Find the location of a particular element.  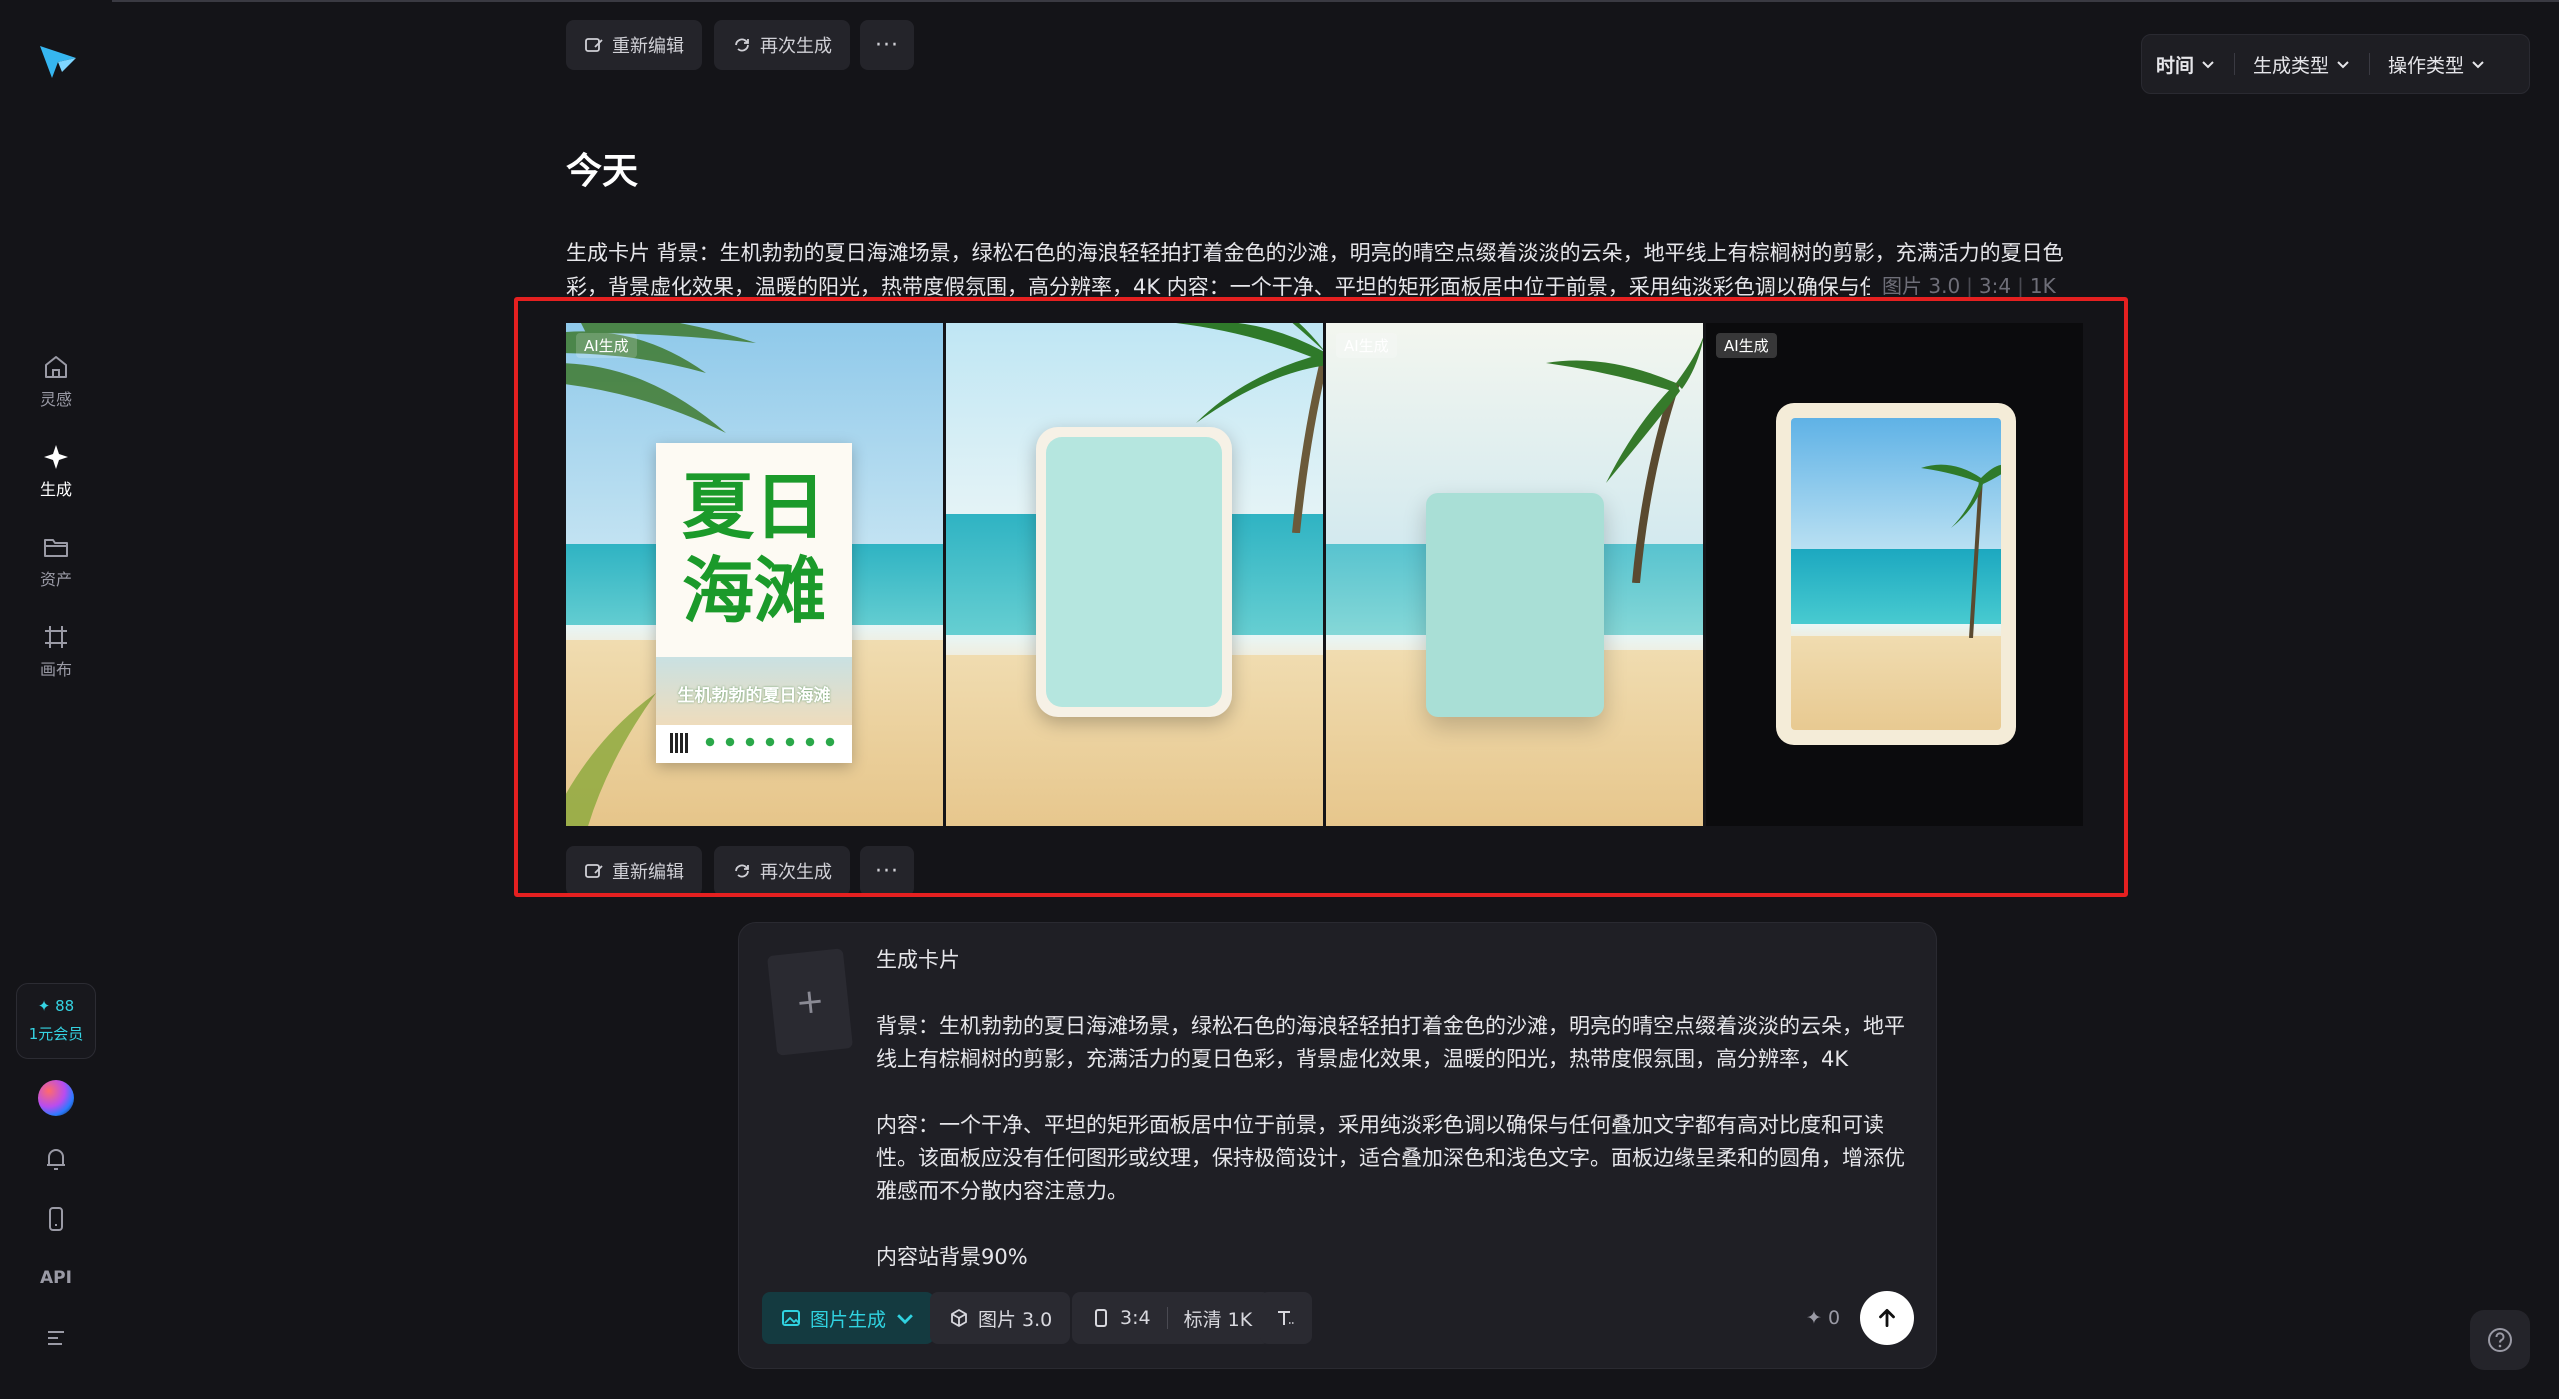

cube-icon is located at coordinates (959, 1318).